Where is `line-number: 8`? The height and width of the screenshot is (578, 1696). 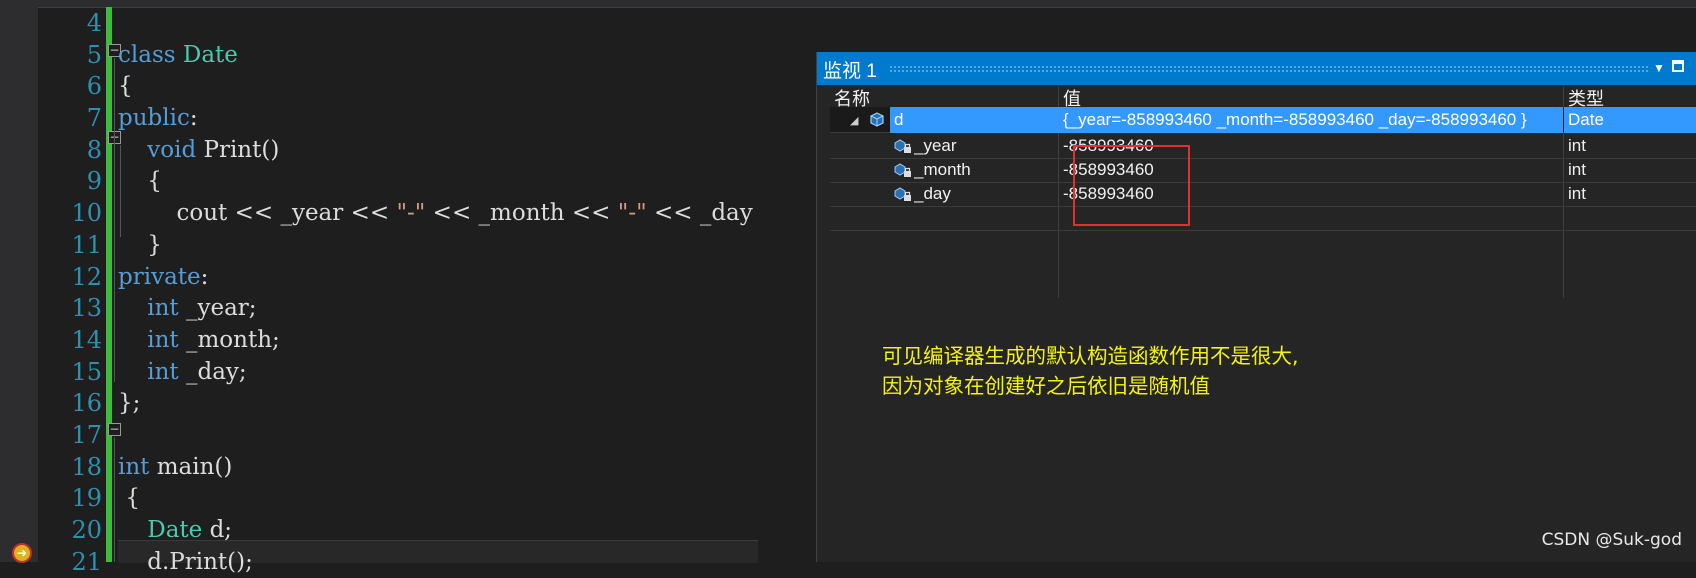
line-number: 8 is located at coordinates (94, 149).